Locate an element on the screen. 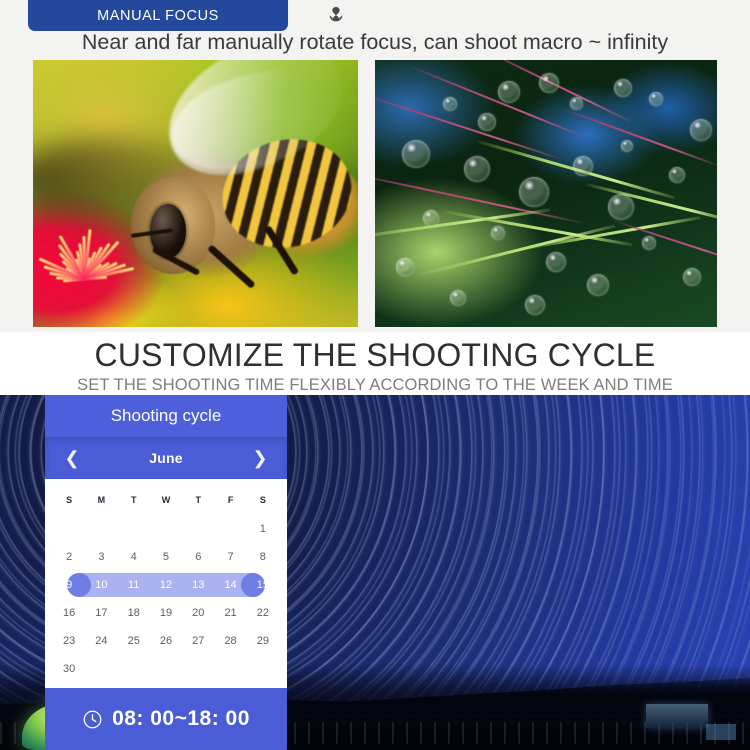 This screenshot has width=750, height=750. calendar-weekday-0: S is located at coordinates (69, 500).